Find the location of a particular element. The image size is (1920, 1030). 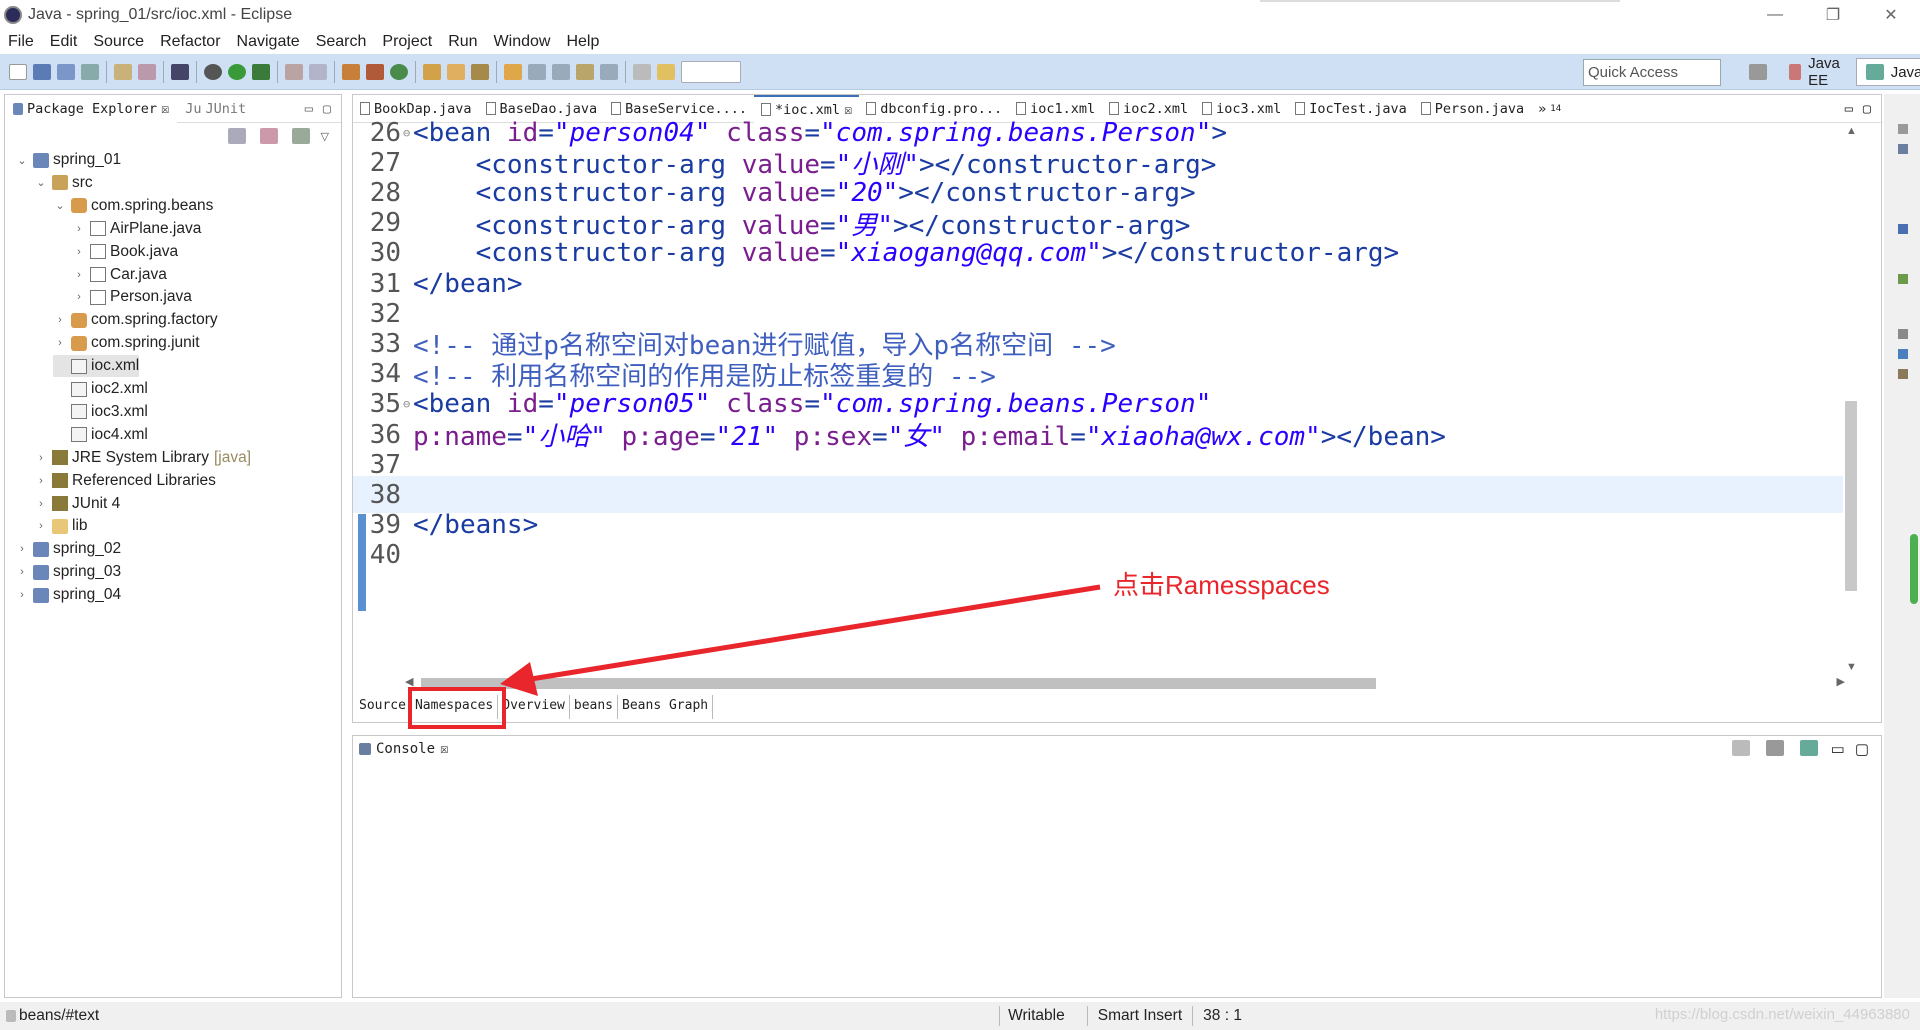

debug-icon is located at coordinates (213, 71).